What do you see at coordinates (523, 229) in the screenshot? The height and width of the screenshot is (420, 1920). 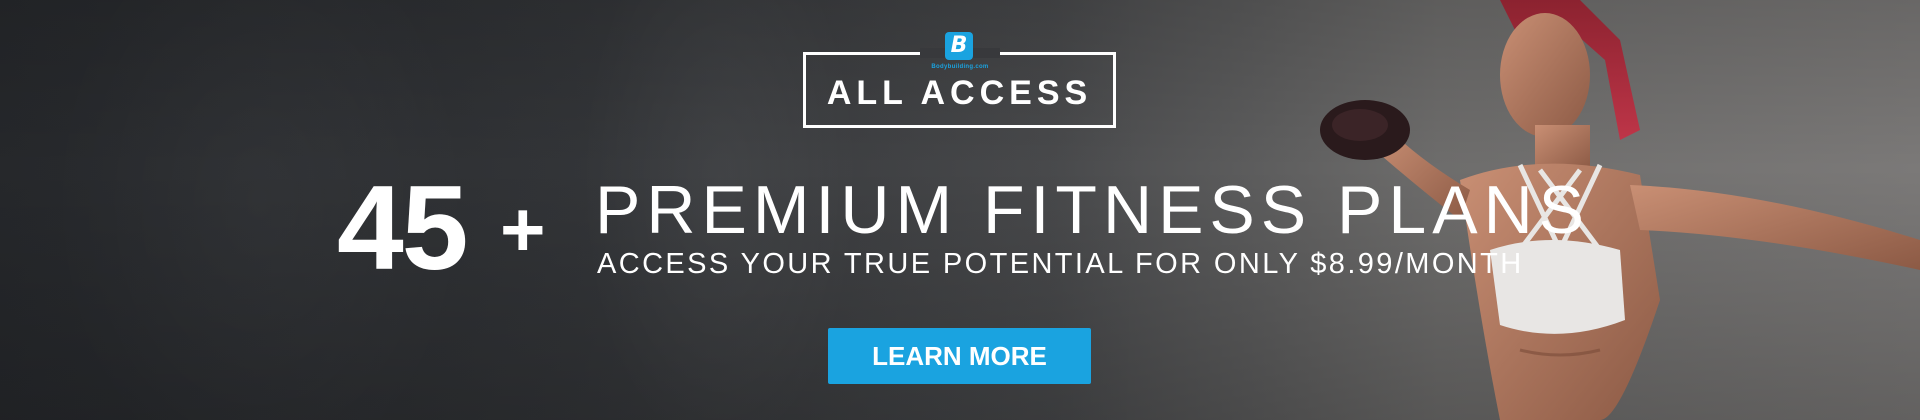 I see `plan-count-suffix: +` at bounding box center [523, 229].